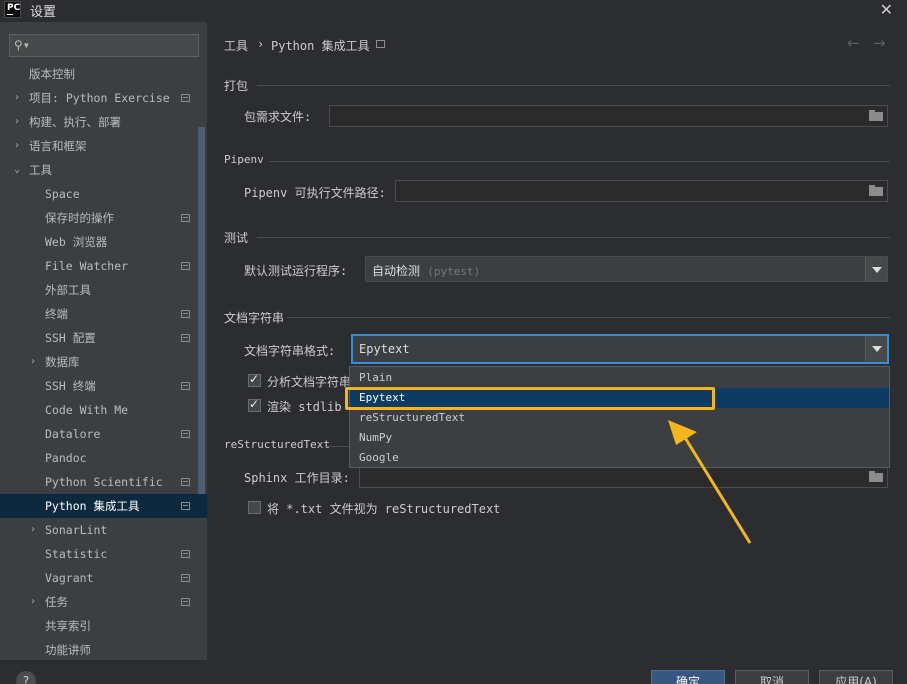 This screenshot has width=907, height=684. Describe the element at coordinates (254, 404) in the screenshot. I see `render-stdlib-checkbox` at that location.